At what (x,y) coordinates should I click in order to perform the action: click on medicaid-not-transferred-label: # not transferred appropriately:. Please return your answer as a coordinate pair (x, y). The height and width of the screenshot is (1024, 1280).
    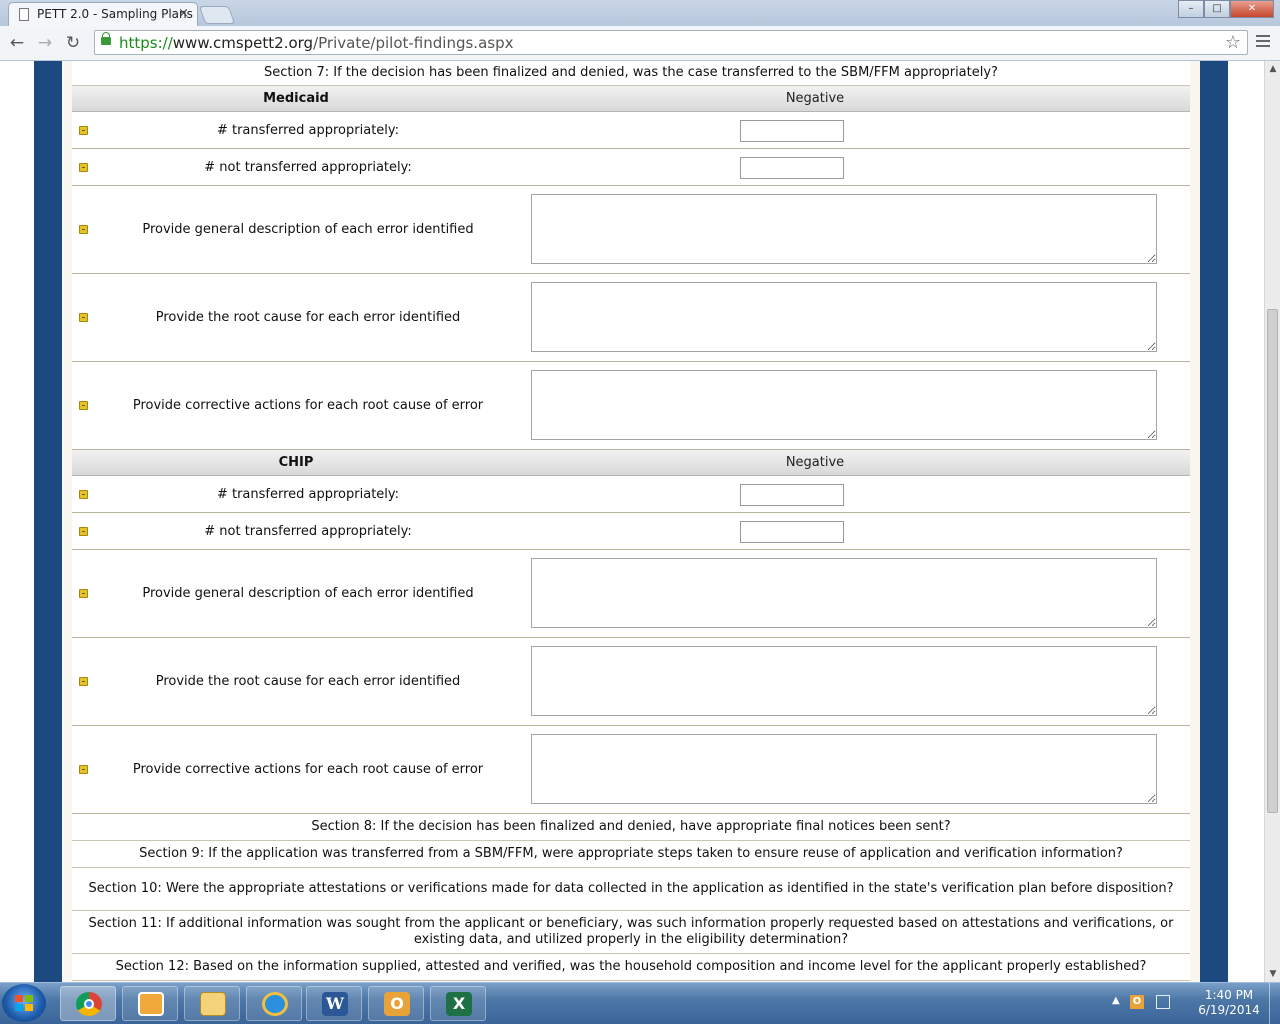
    Looking at the image, I should click on (308, 167).